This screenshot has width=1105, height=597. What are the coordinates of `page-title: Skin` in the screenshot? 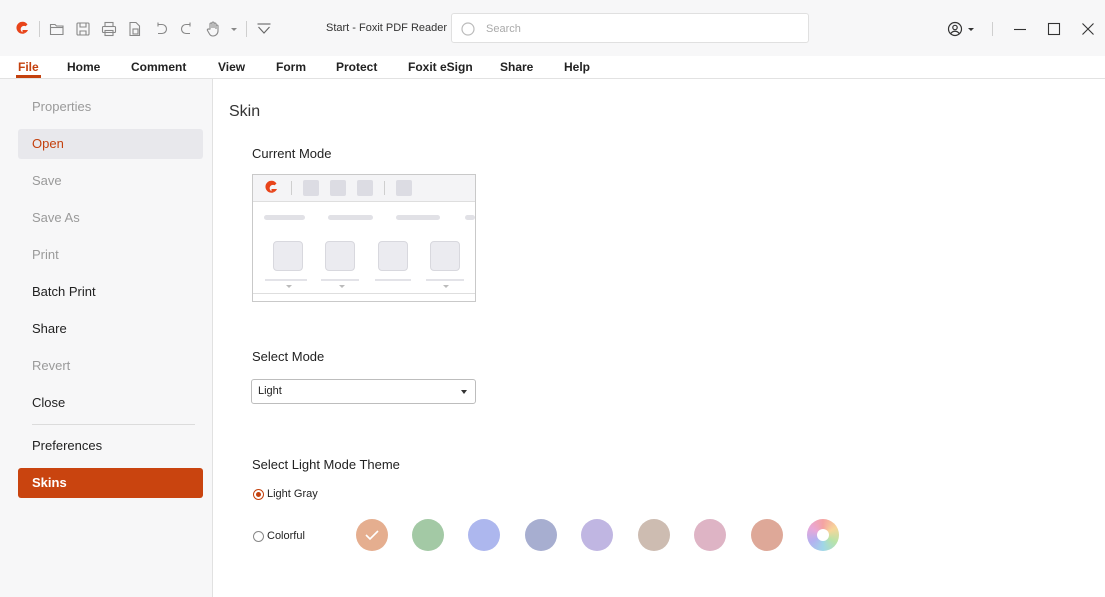 It's located at (245, 111).